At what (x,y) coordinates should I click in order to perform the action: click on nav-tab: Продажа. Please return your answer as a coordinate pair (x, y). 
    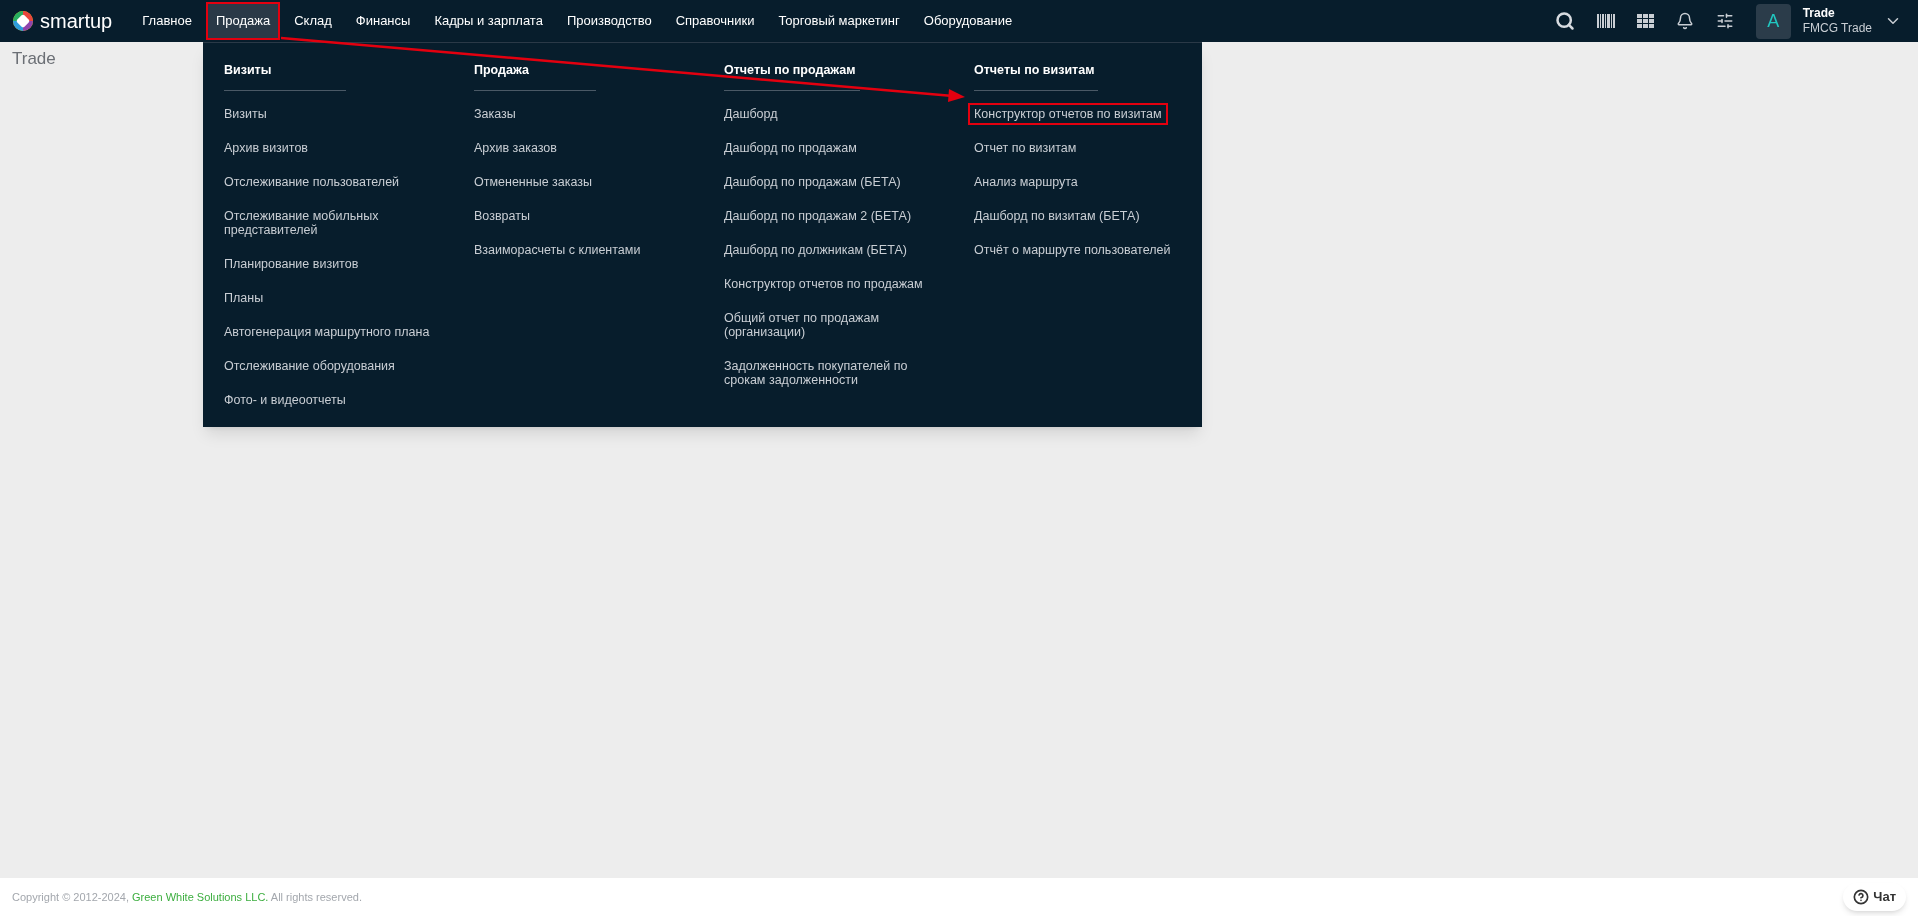
    Looking at the image, I should click on (243, 21).